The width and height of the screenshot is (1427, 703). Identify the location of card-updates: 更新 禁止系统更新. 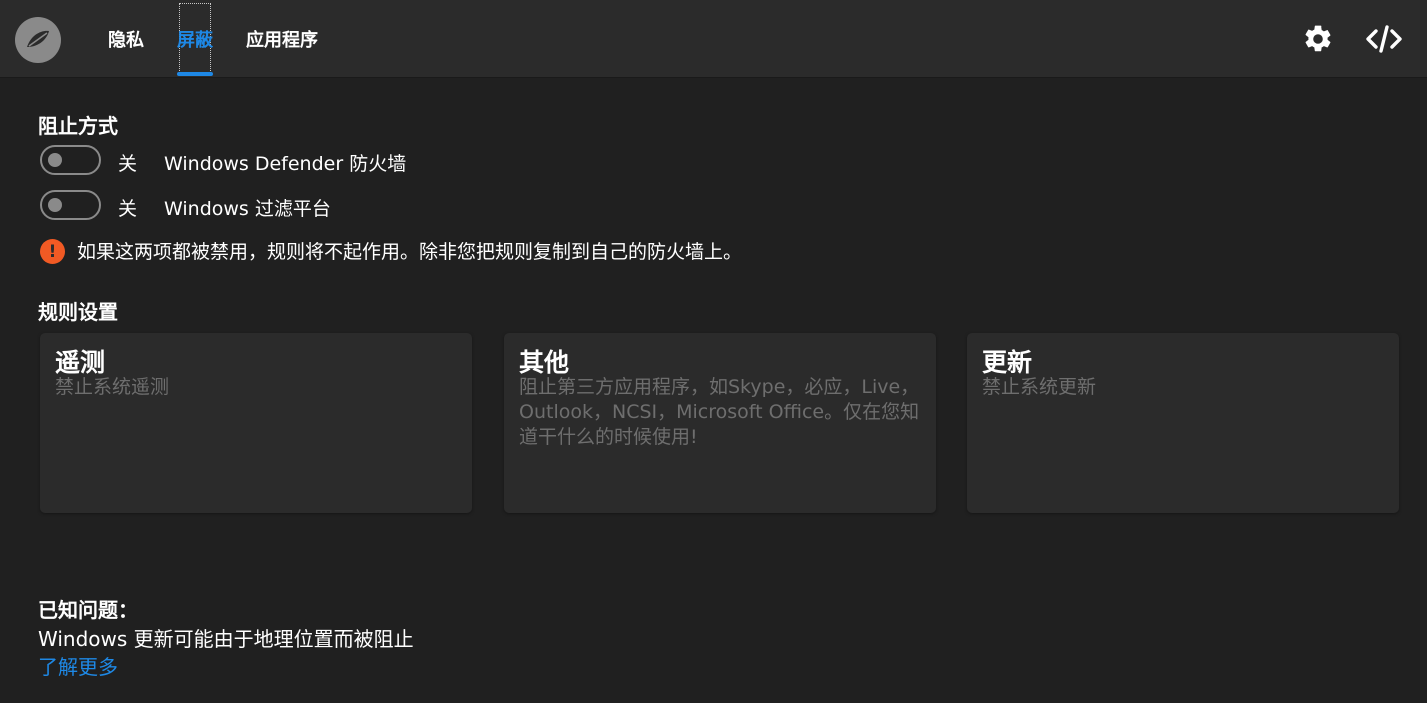
(1183, 423).